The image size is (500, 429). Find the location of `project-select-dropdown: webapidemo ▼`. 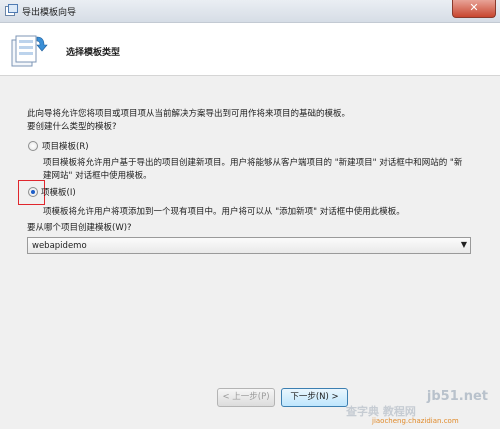

project-select-dropdown: webapidemo ▼ is located at coordinates (249, 245).